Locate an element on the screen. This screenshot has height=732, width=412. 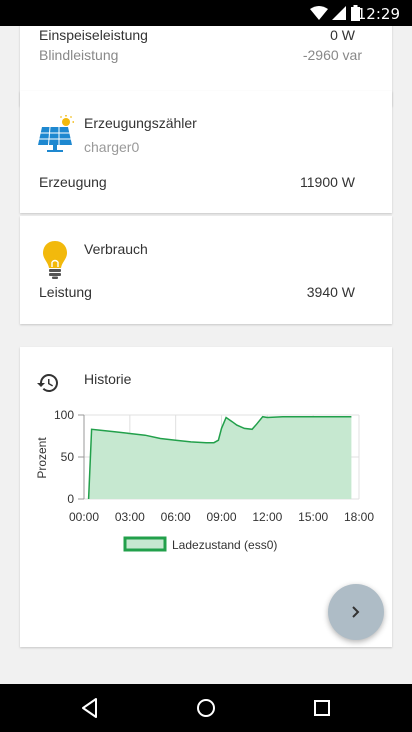
chart-x-tick-label: 12:00 is located at coordinates (267, 517).